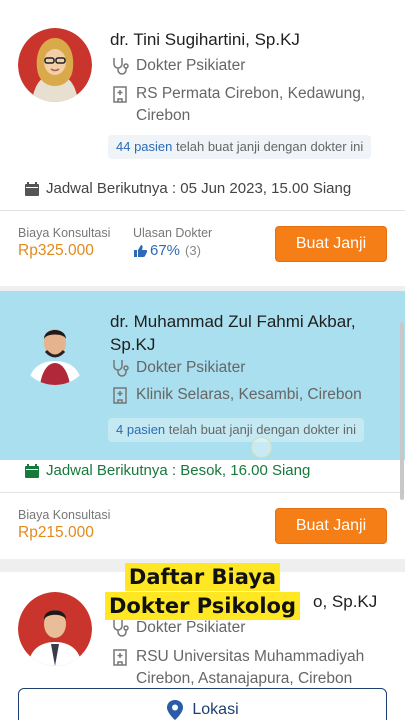 This screenshot has width=405, height=720. Describe the element at coordinates (215, 709) in the screenshot. I see `location-button-label: Lokasi` at that location.